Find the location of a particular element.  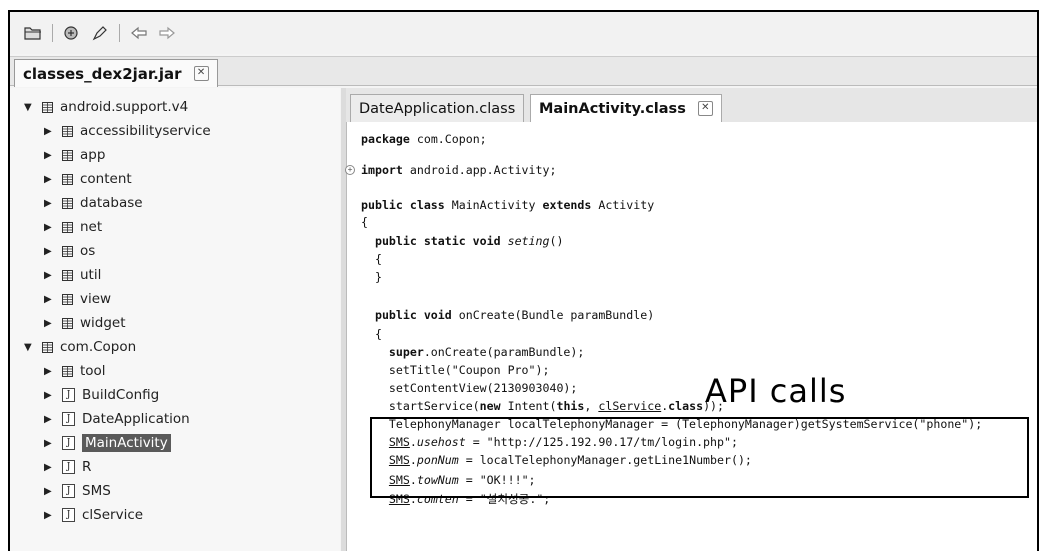

code-line: import android.app.Activity; is located at coordinates (459, 170).